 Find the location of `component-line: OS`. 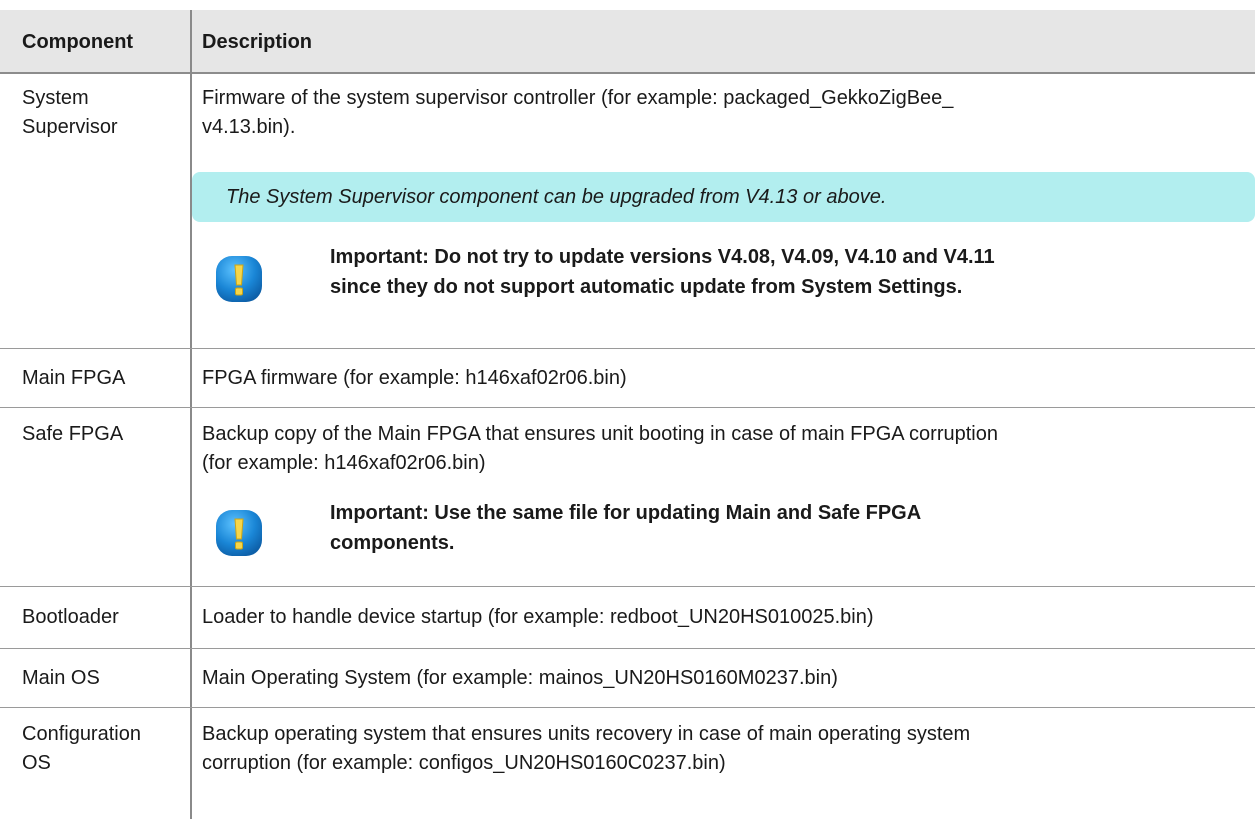

component-line: OS is located at coordinates (36, 763).